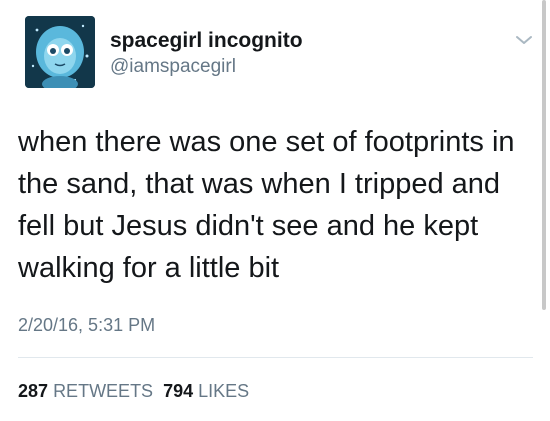 This screenshot has height=421, width=550. I want to click on tweet-timestamp: 2/20/16, 5:31 PM, so click(86, 325).